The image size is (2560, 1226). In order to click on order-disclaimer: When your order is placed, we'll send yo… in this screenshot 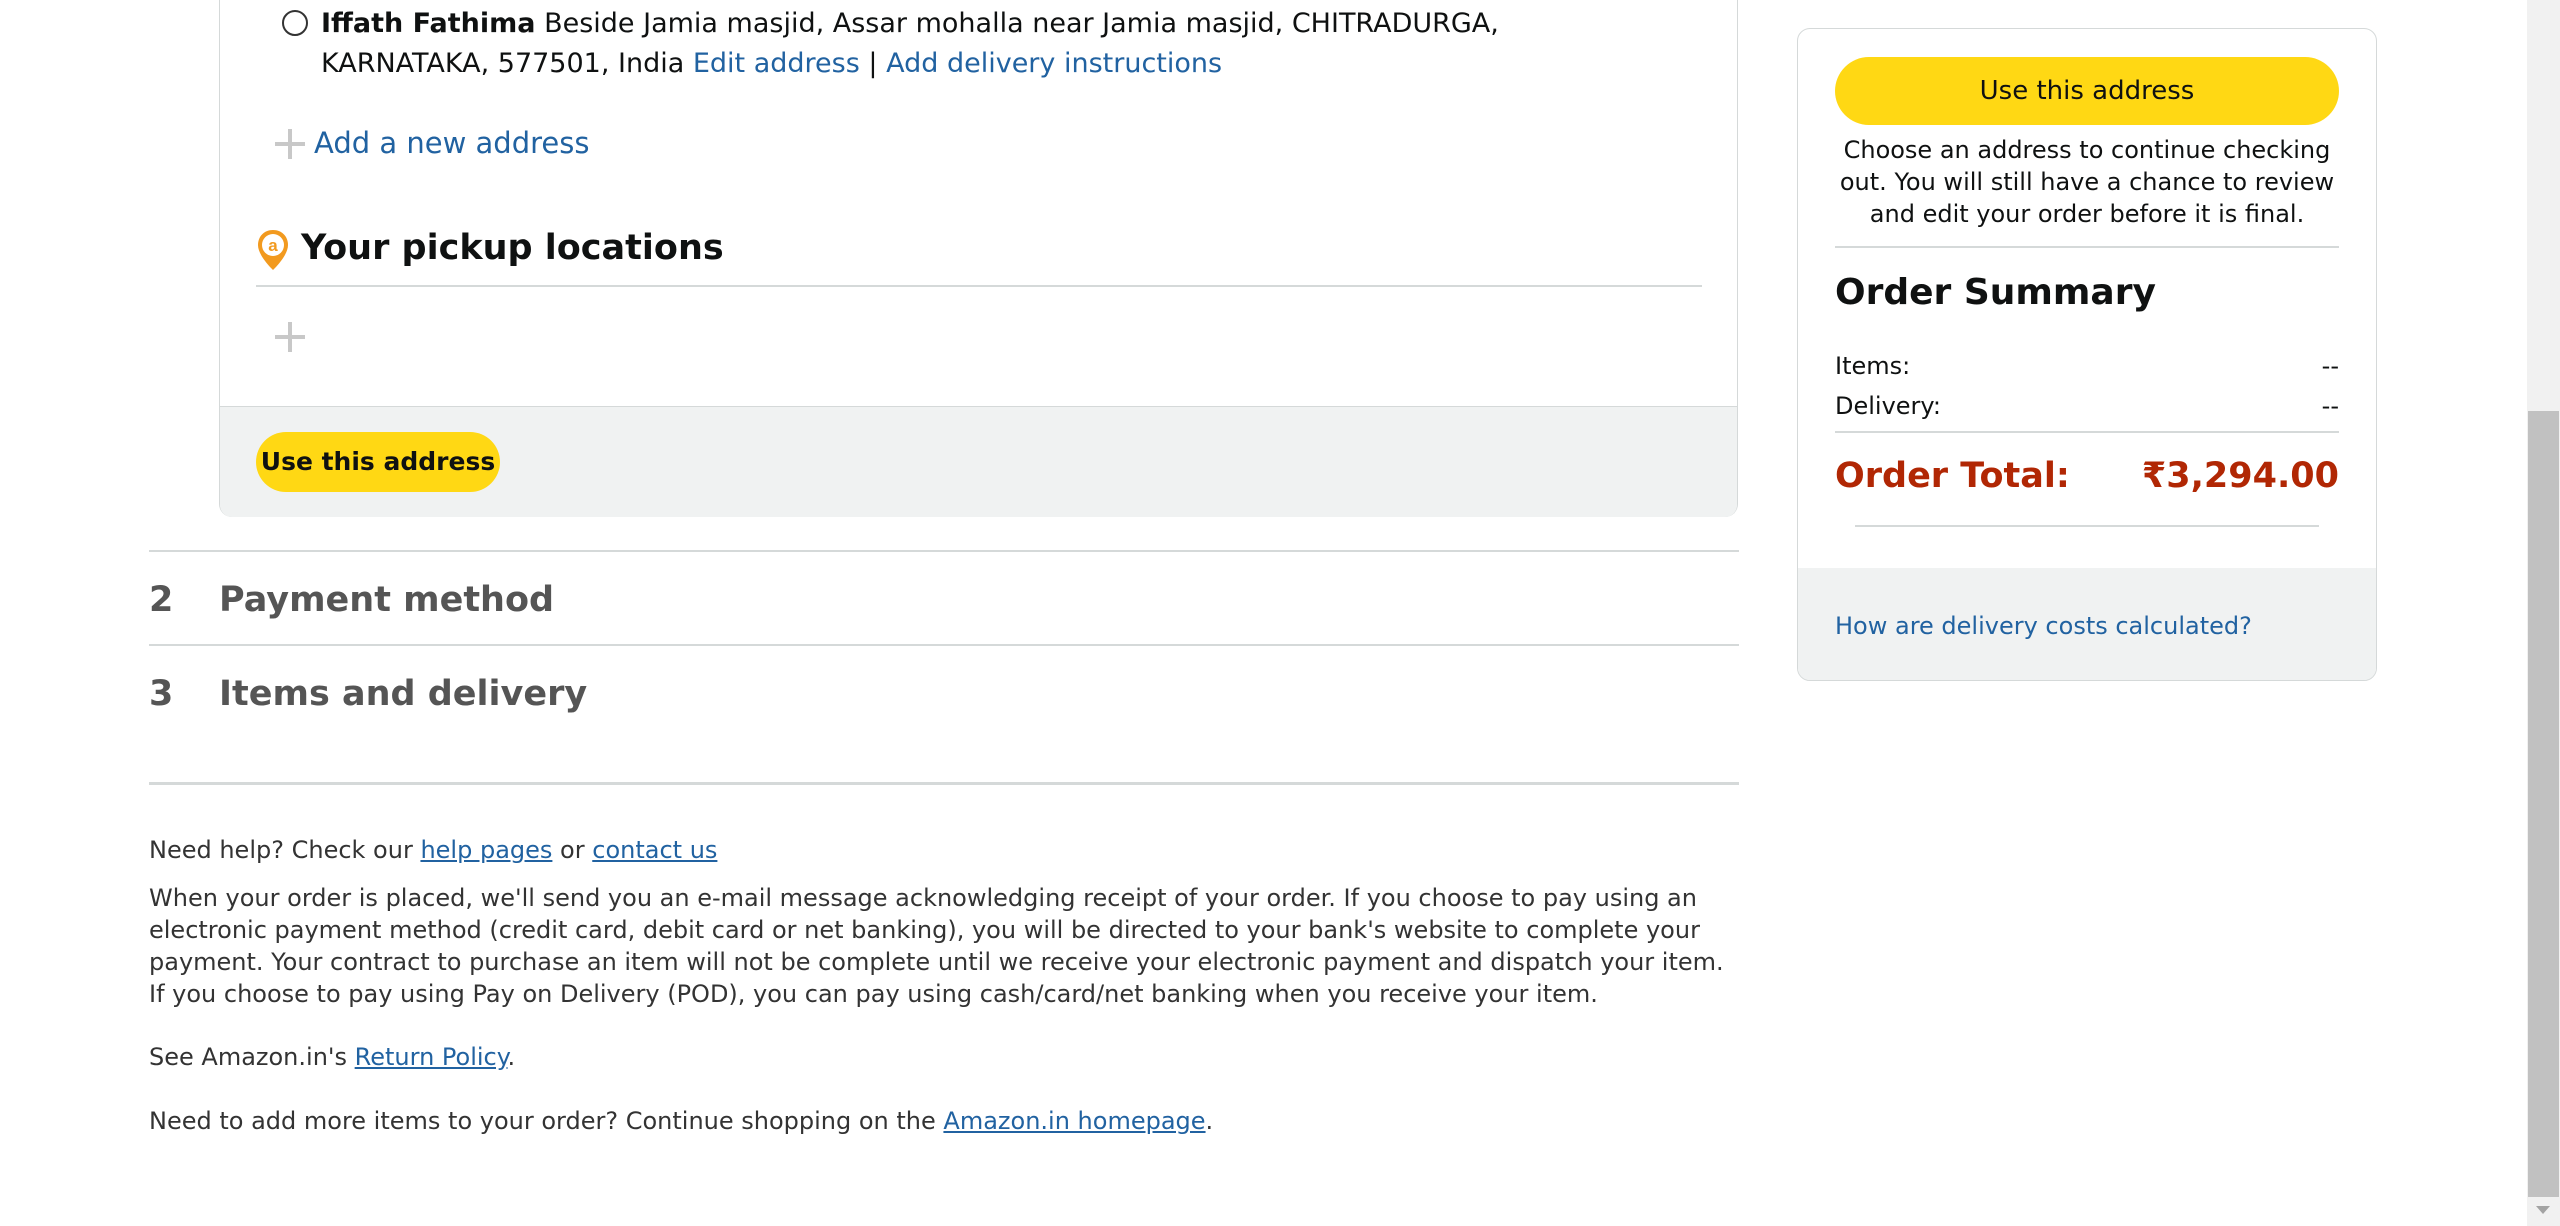, I will do `click(936, 946)`.